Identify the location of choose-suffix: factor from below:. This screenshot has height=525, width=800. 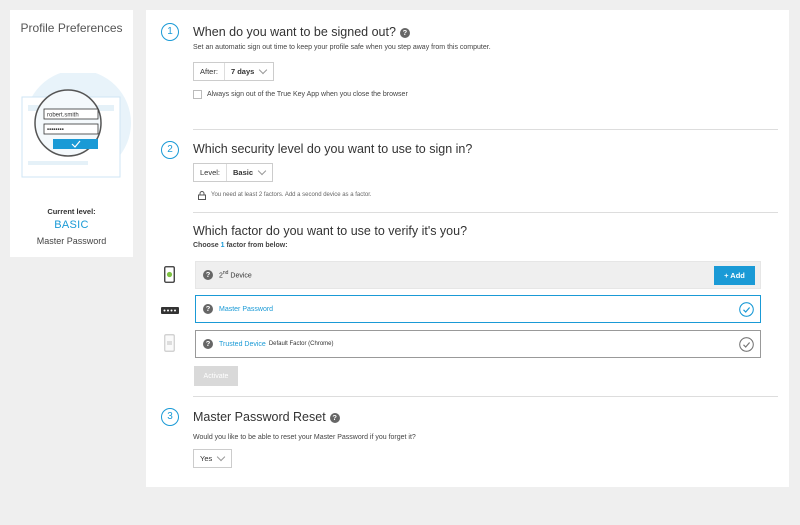
(256, 245).